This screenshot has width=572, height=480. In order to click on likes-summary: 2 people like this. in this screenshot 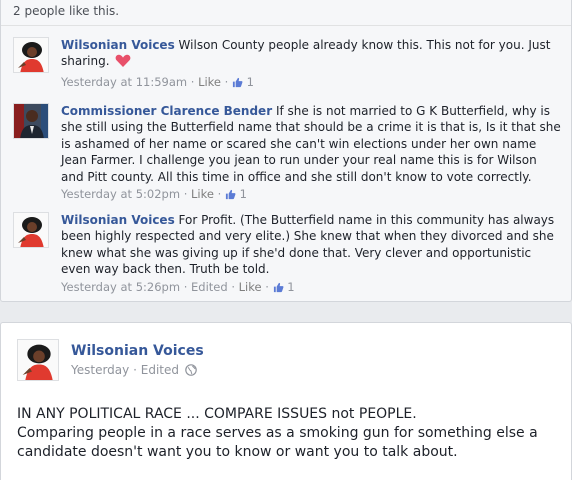, I will do `click(66, 11)`.